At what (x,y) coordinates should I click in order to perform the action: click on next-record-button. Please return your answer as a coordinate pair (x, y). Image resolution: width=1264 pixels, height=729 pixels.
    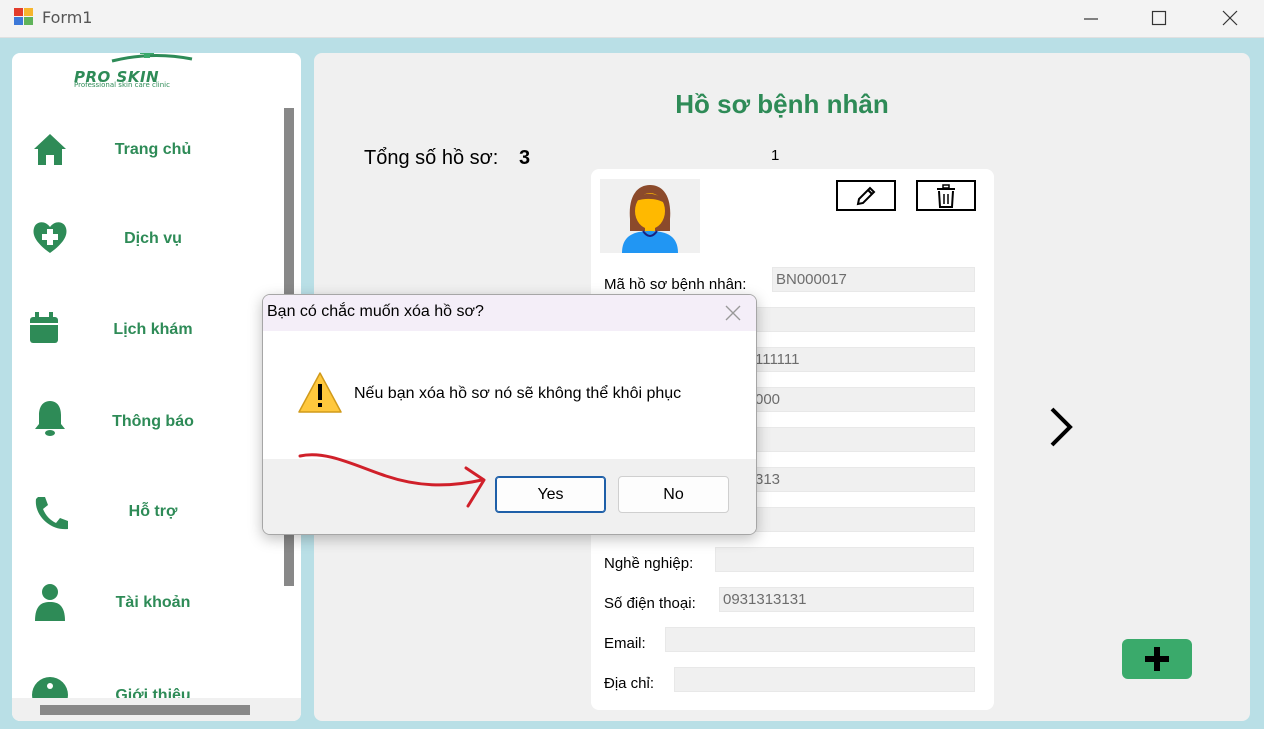
    Looking at the image, I should click on (1061, 427).